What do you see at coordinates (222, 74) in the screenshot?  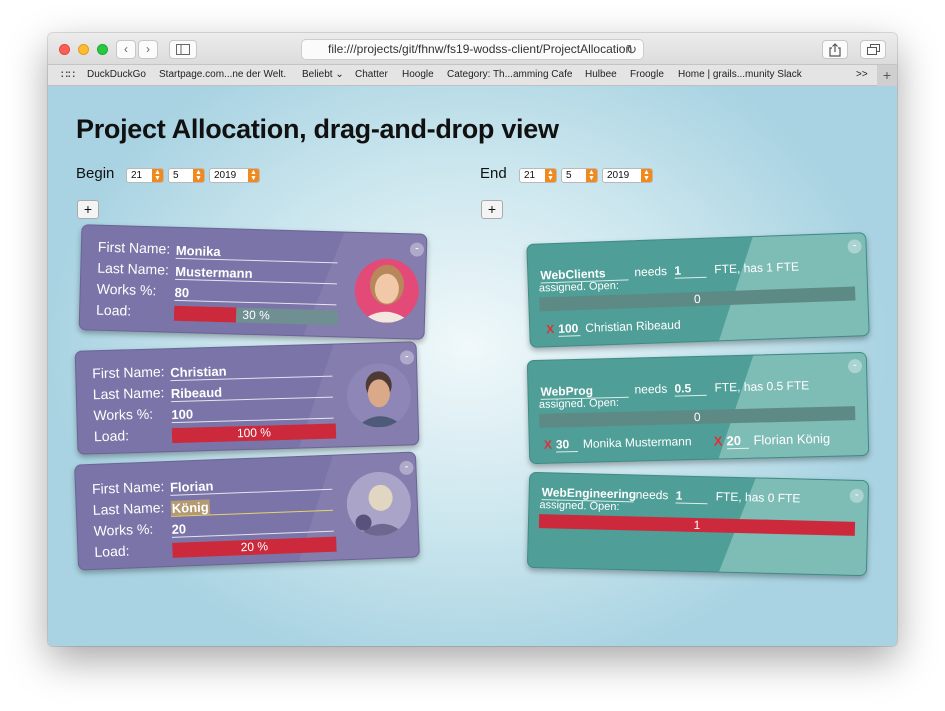 I see `bookmark-item: Startpage.com...ne der Welt.` at bounding box center [222, 74].